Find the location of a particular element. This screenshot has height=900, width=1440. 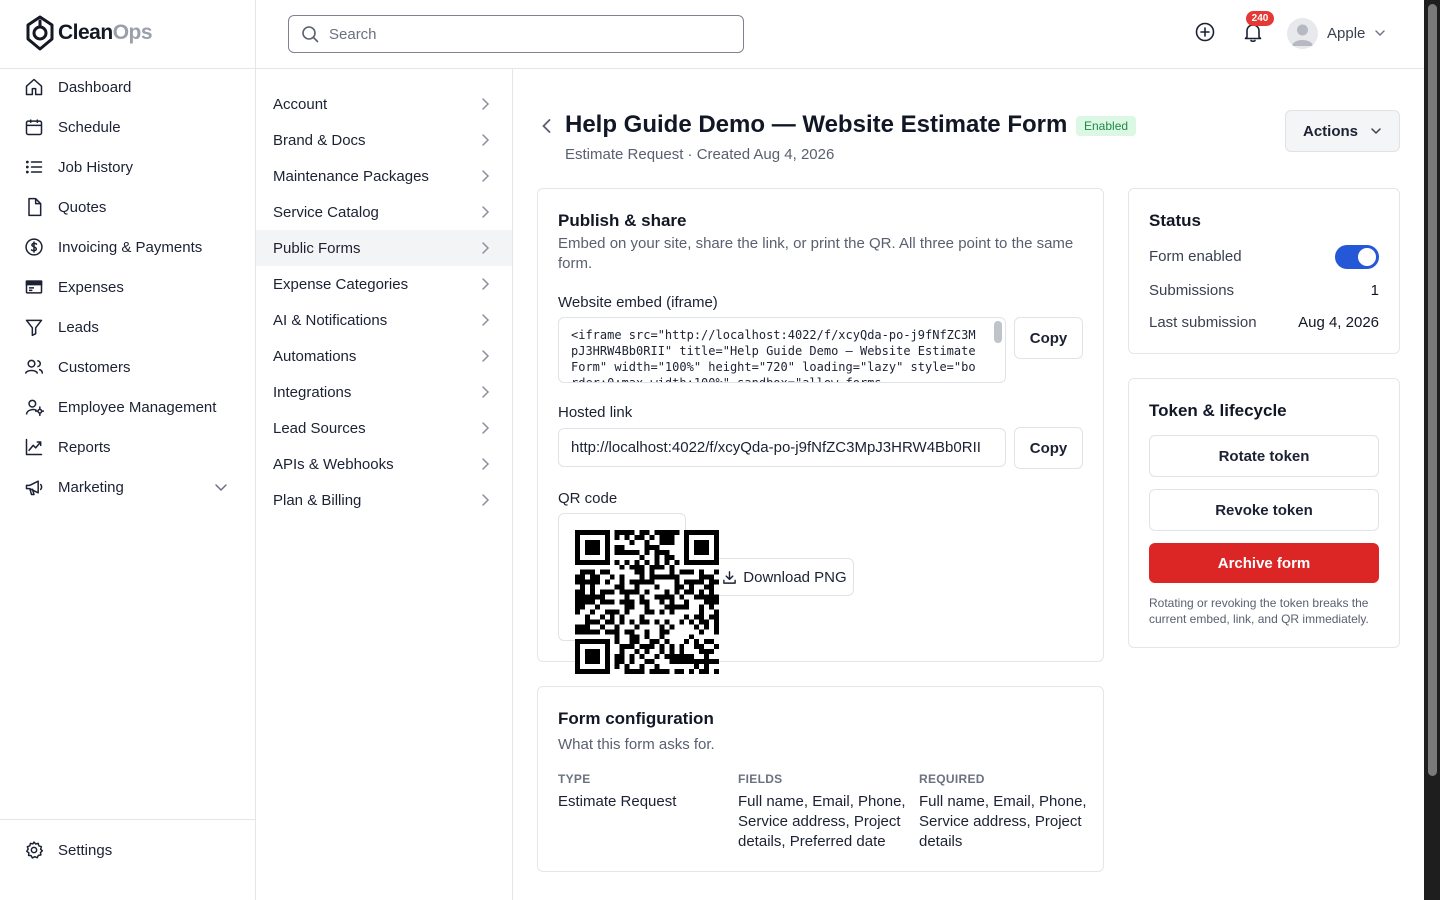

sidebar-item-label: Invoicing & Payments is located at coordinates (130, 247).